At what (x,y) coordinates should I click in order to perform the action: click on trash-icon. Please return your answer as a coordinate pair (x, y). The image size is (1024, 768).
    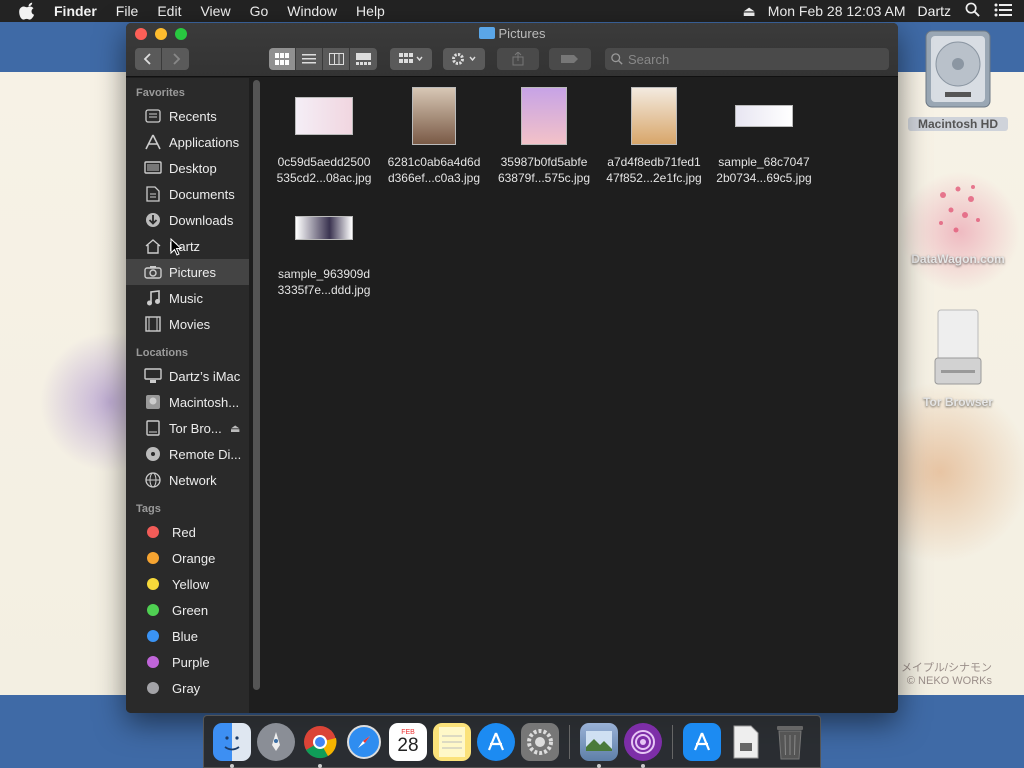
    Looking at the image, I should click on (790, 742).